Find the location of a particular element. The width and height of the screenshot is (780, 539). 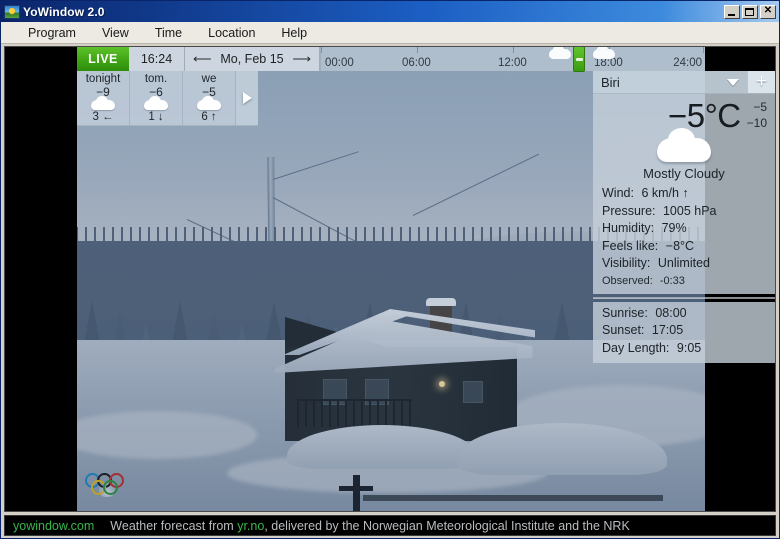

forecast-card-tomorrow: tom. −6 1 ↓ is located at coordinates (156, 98).